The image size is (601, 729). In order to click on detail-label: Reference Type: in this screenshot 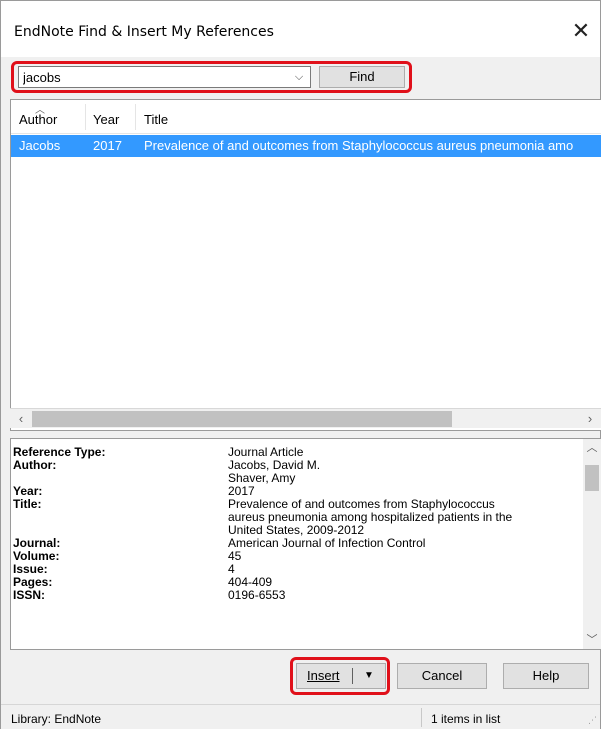, I will do `click(59, 452)`.